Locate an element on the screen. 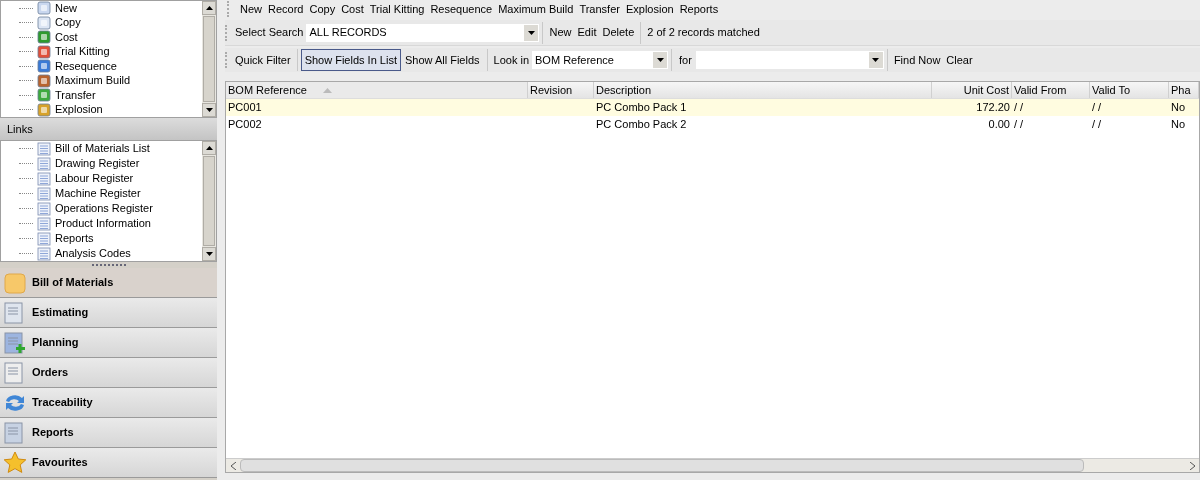 This screenshot has width=1200, height=480. star-icon is located at coordinates (15, 462).